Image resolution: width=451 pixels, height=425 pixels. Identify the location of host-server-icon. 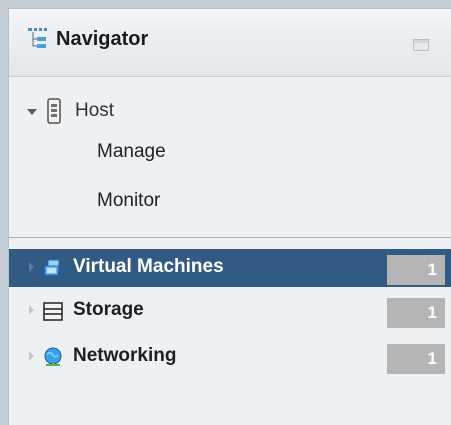
(54, 111).